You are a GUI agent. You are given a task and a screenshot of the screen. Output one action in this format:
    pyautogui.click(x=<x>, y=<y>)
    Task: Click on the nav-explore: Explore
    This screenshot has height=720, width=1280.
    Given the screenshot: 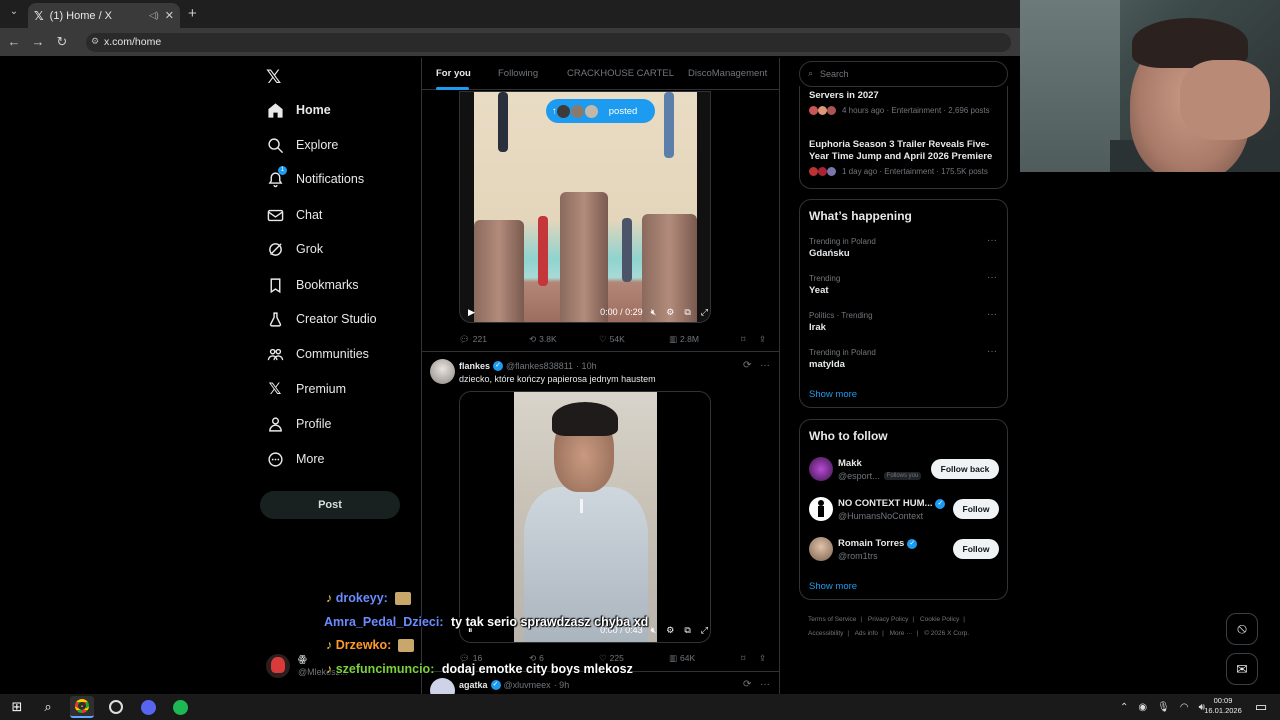 What is the action you would take?
    pyautogui.click(x=302, y=145)
    